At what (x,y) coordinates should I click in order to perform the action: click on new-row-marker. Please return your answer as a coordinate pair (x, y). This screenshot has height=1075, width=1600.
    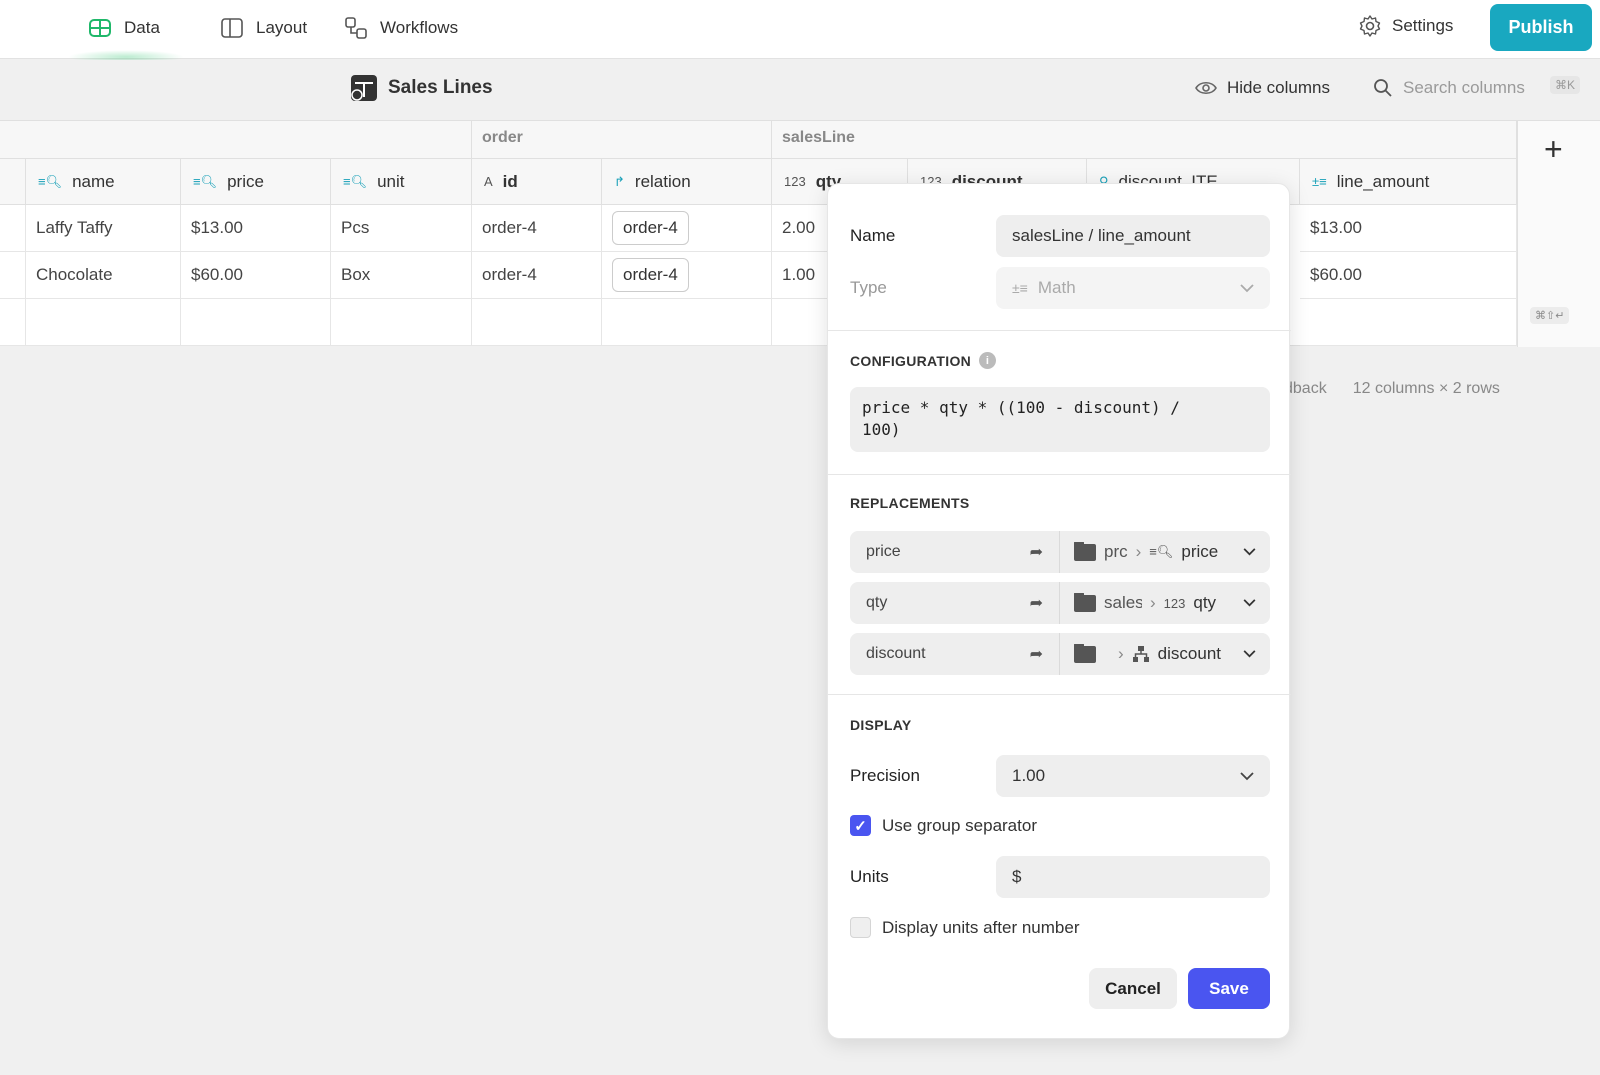
    Looking at the image, I should click on (13, 322).